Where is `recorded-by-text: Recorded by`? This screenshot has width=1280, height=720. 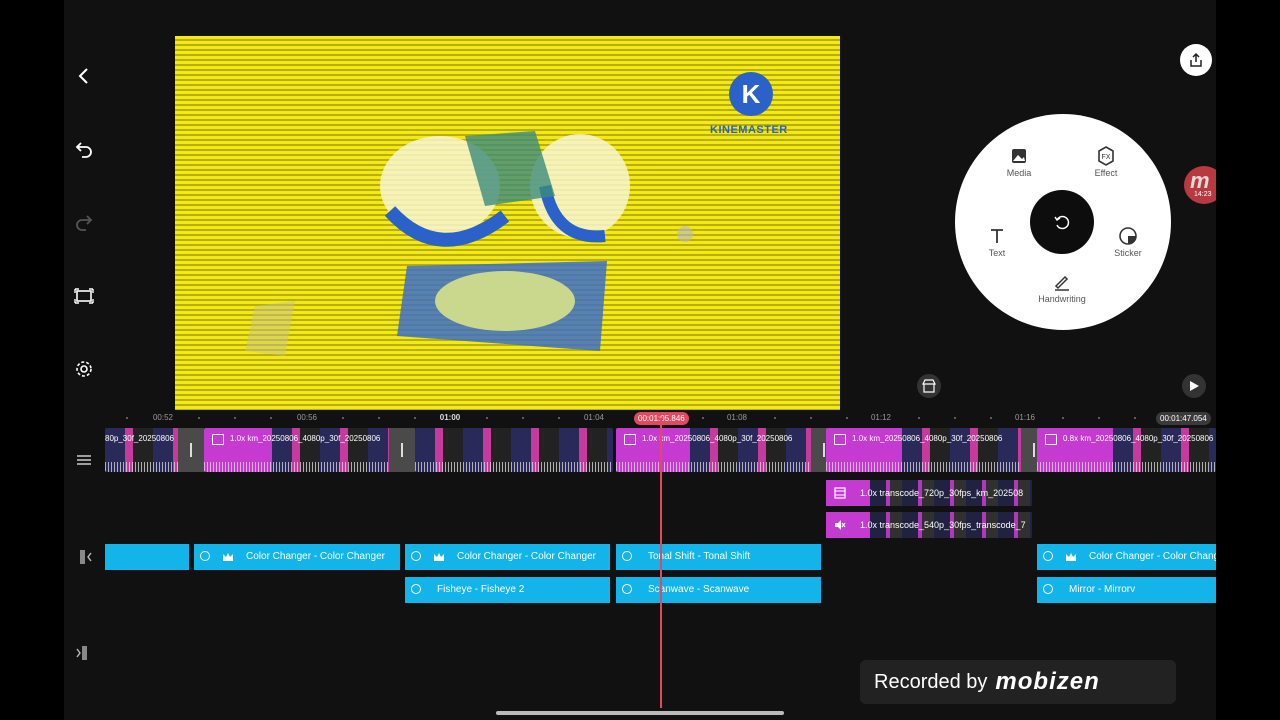
recorded-by-text: Recorded by is located at coordinates (931, 681).